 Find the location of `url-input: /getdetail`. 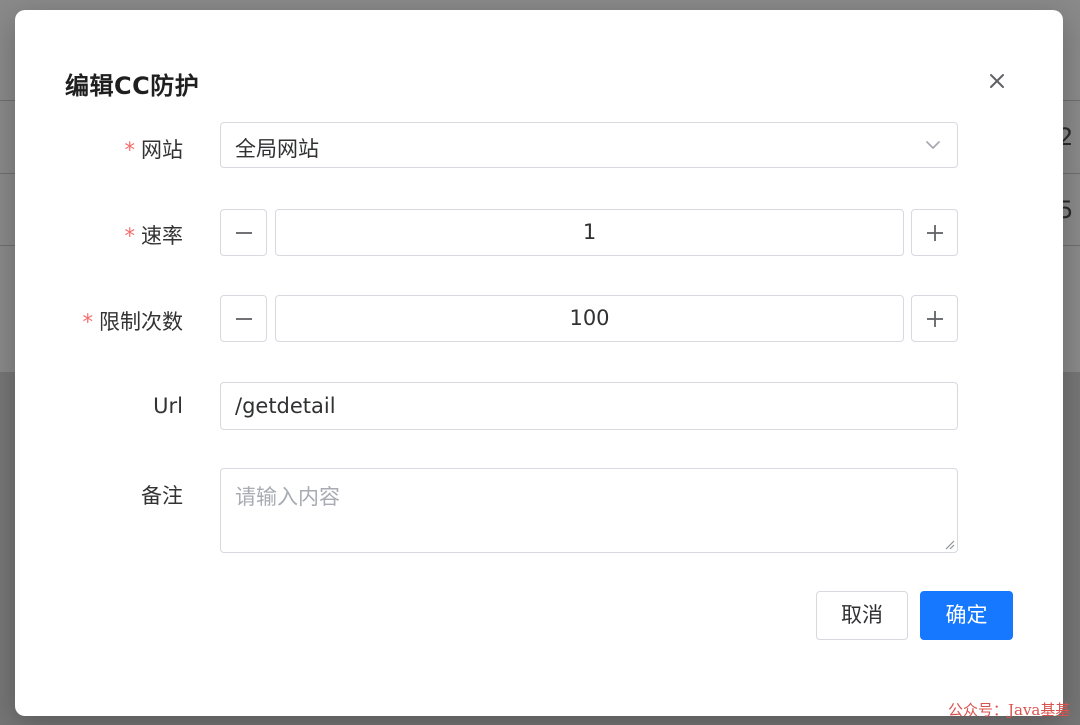

url-input: /getdetail is located at coordinates (589, 406).